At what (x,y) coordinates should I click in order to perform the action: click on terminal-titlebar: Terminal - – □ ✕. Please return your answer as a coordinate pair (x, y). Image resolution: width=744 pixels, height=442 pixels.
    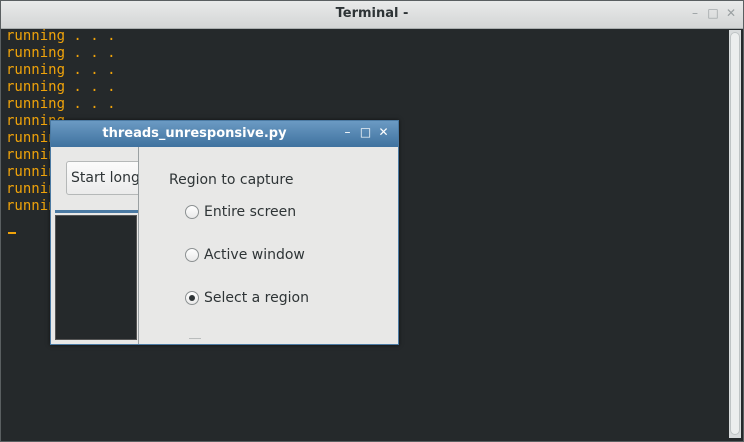
    Looking at the image, I should click on (372, 15).